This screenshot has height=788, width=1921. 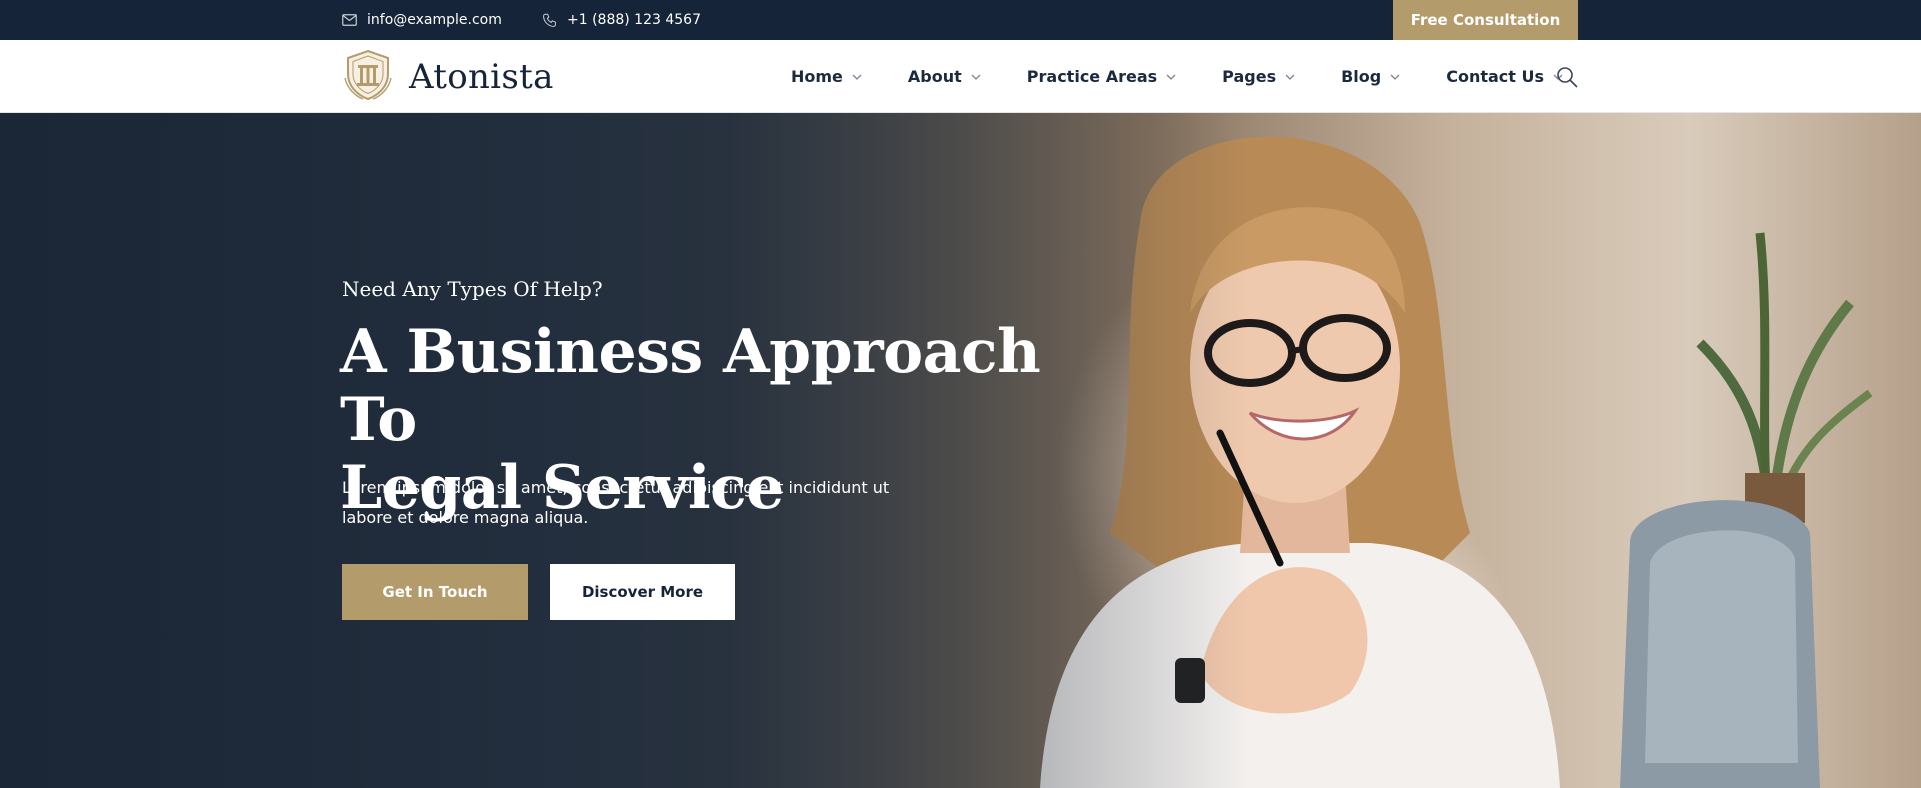 What do you see at coordinates (349, 20) in the screenshot?
I see `mail-icon` at bounding box center [349, 20].